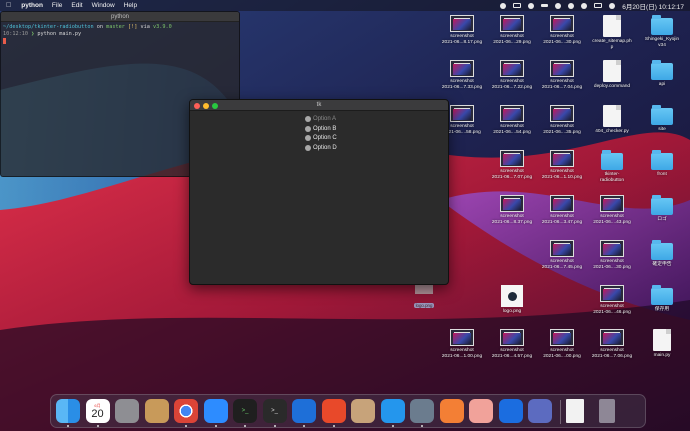 This screenshot has width=690, height=431. I want to click on minimize-window-button, so click(206, 105).